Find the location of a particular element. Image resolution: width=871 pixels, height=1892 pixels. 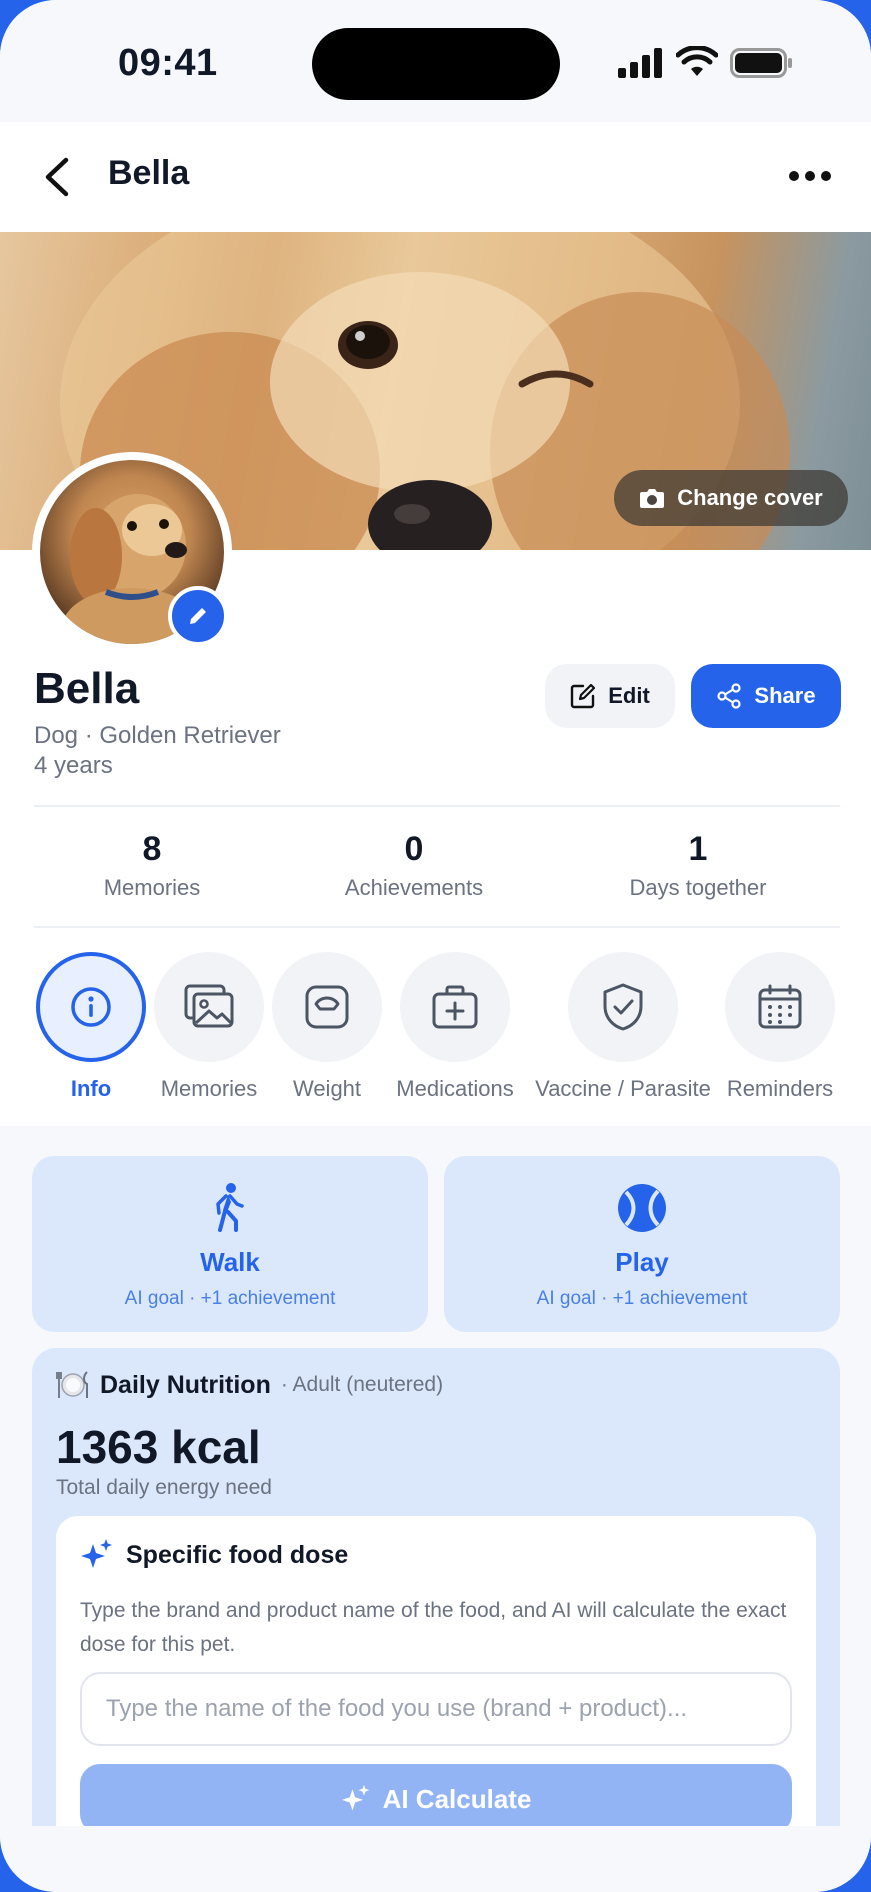

food-name-input is located at coordinates (436, 1709).